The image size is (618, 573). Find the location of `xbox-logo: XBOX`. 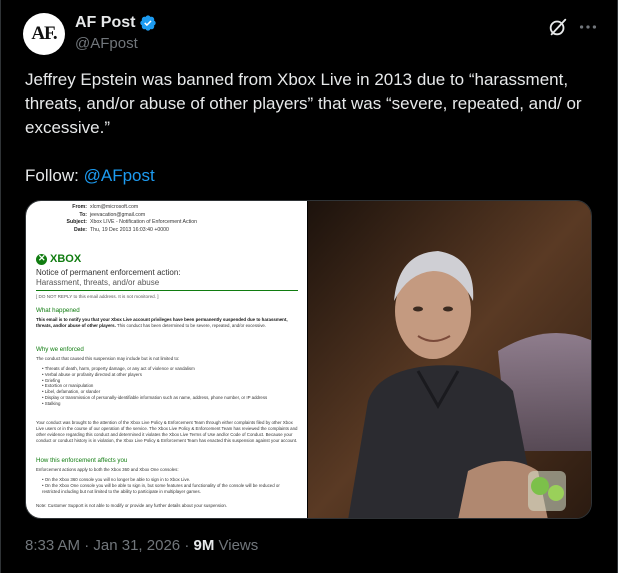

xbox-logo: XBOX is located at coordinates (58, 259).